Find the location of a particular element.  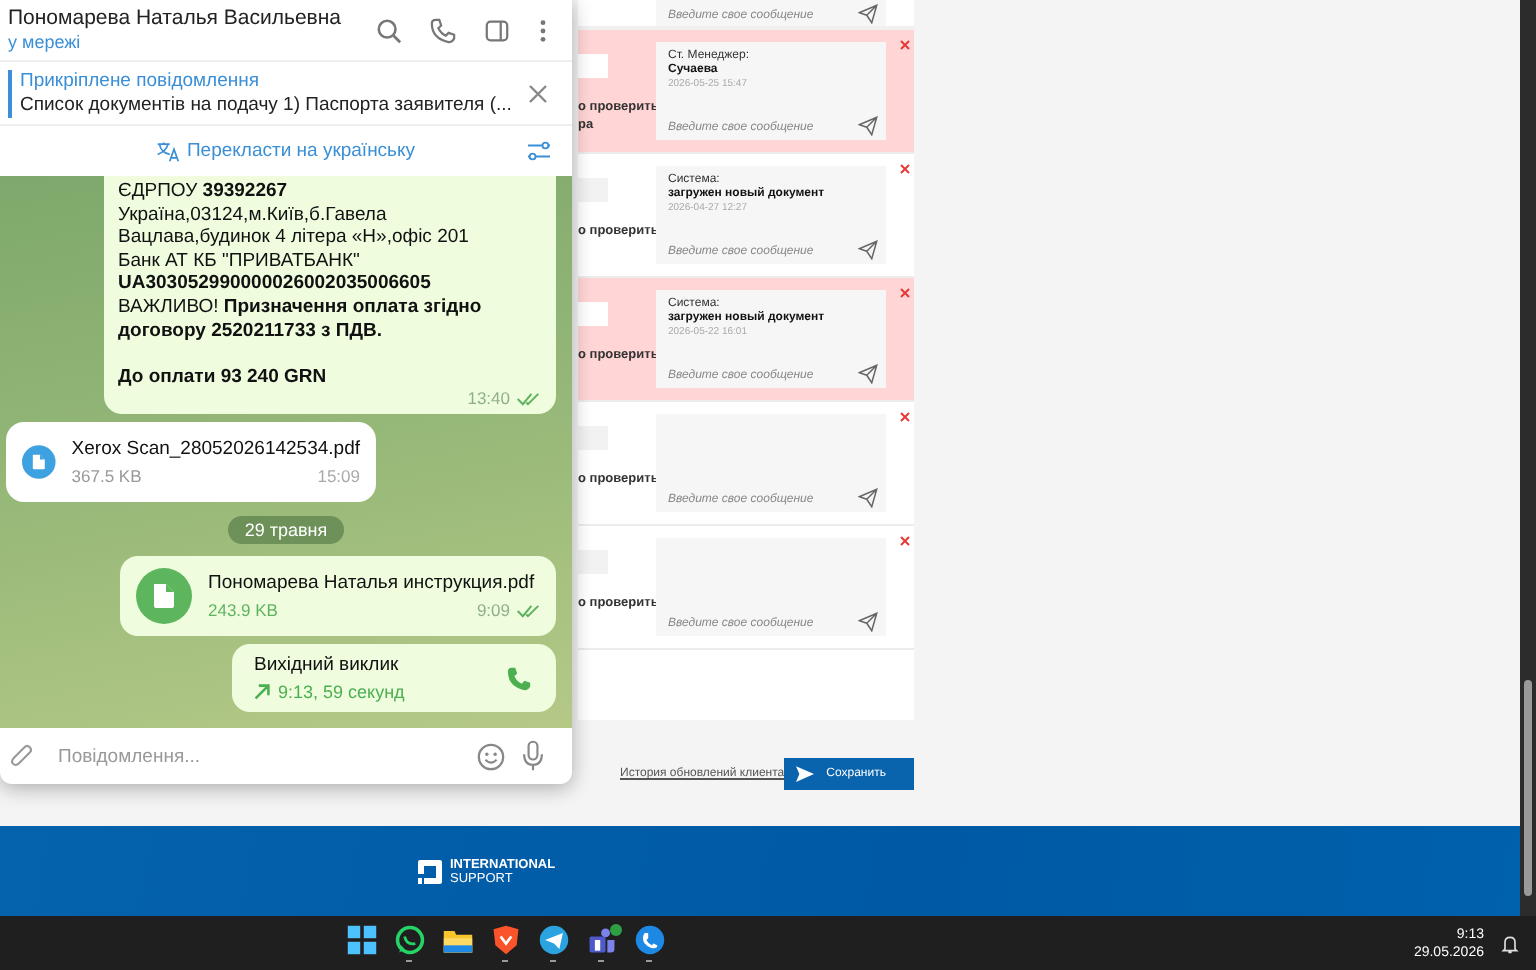

file-name: Пономарева Наталья инструкция.pdf is located at coordinates (374, 583).